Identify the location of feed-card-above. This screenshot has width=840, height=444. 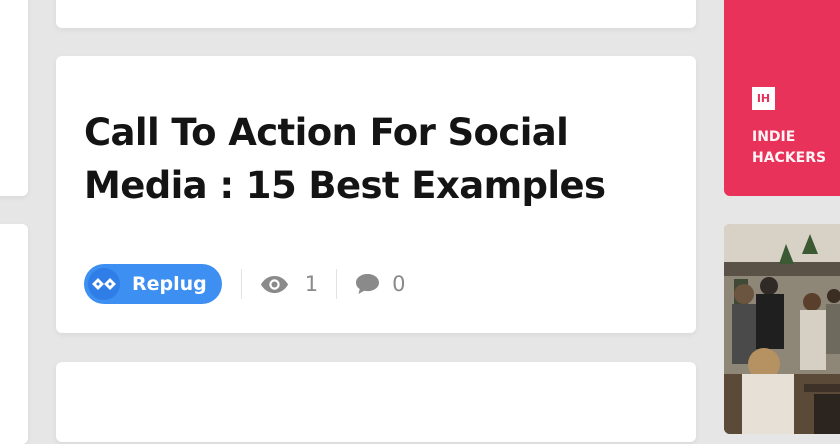
(376, 14).